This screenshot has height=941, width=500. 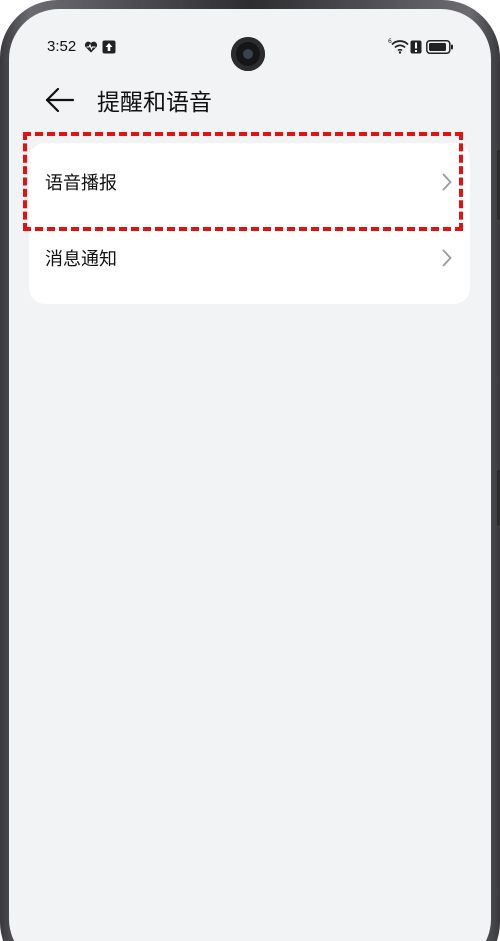 What do you see at coordinates (416, 47) in the screenshot?
I see `alert-icon` at bounding box center [416, 47].